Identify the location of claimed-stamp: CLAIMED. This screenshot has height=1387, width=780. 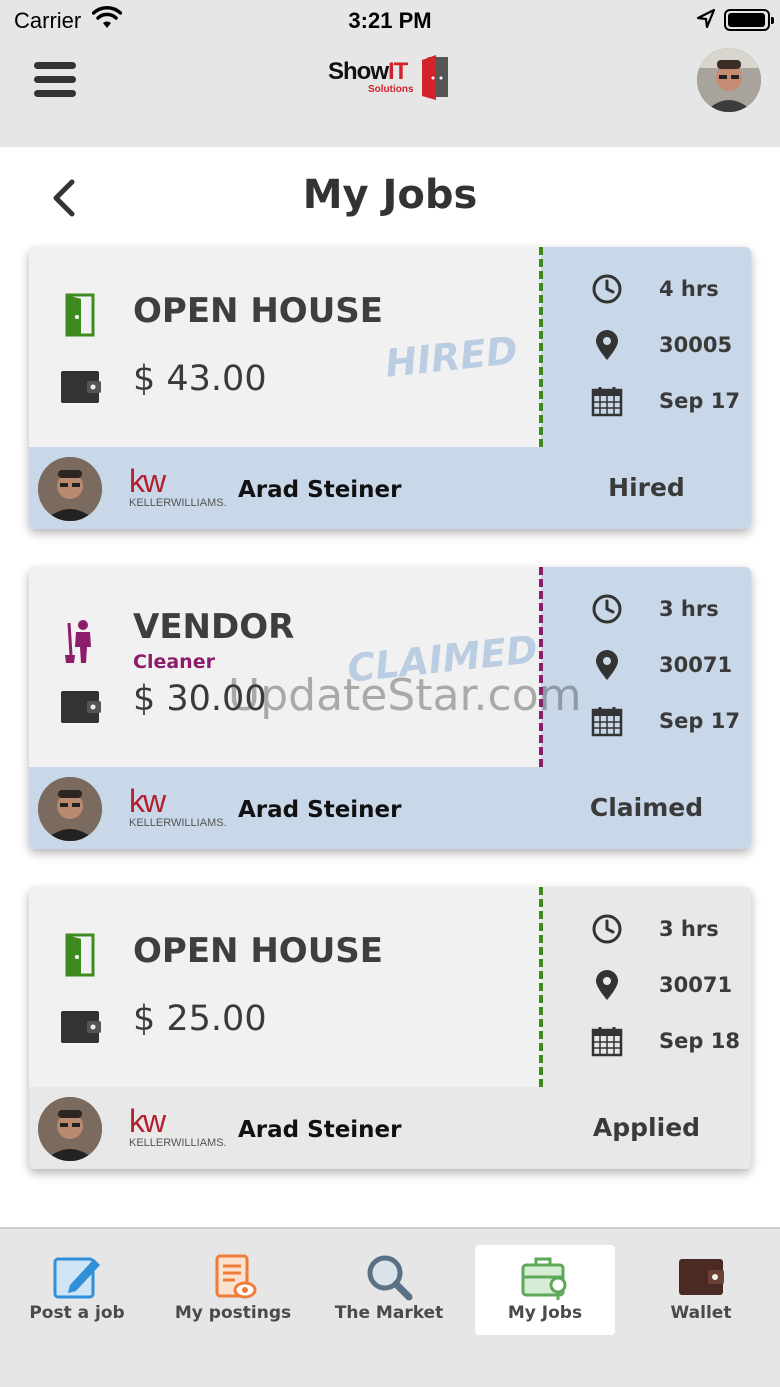
(442, 659).